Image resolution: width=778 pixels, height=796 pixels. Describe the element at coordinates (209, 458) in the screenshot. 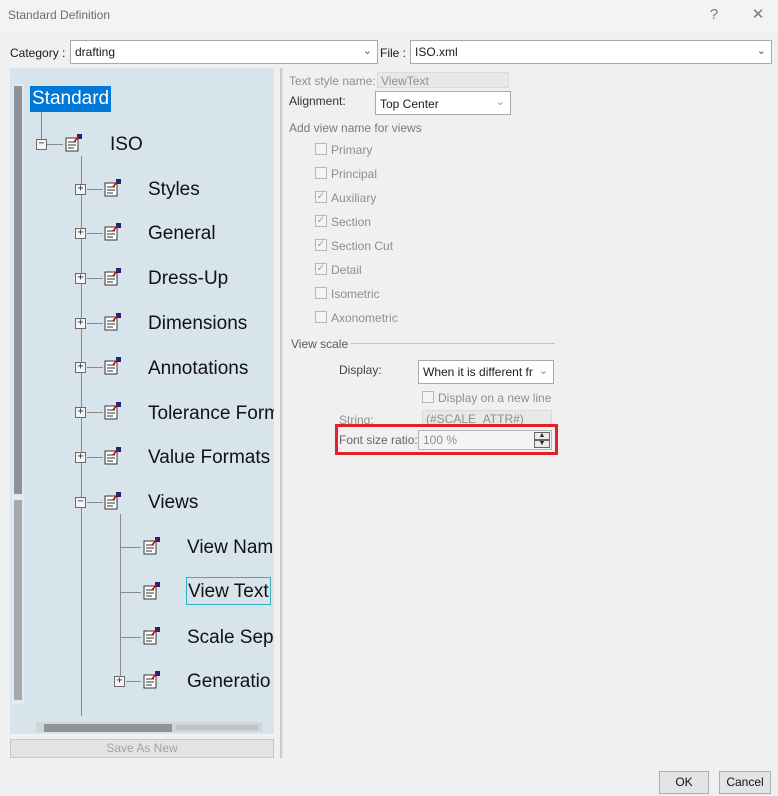

I see `tree-node-value-formats: Value Formats` at that location.